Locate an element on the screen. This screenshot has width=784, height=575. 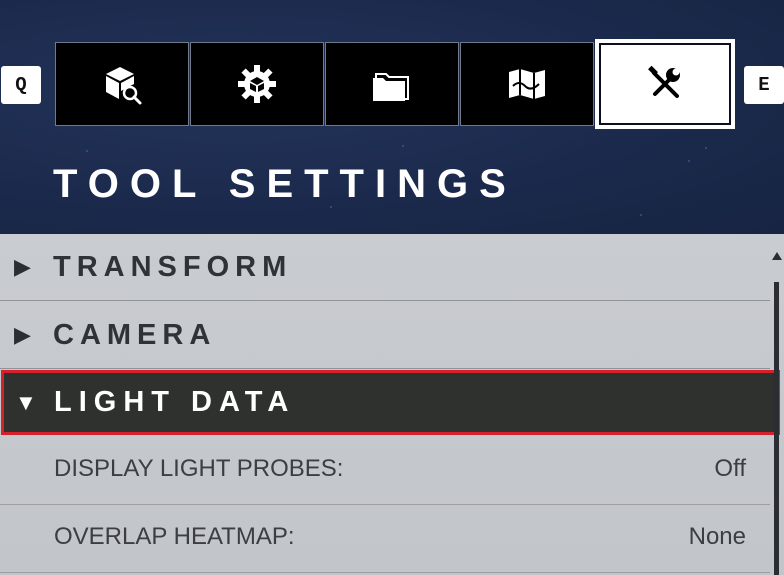
map-icon is located at coordinates (527, 84).